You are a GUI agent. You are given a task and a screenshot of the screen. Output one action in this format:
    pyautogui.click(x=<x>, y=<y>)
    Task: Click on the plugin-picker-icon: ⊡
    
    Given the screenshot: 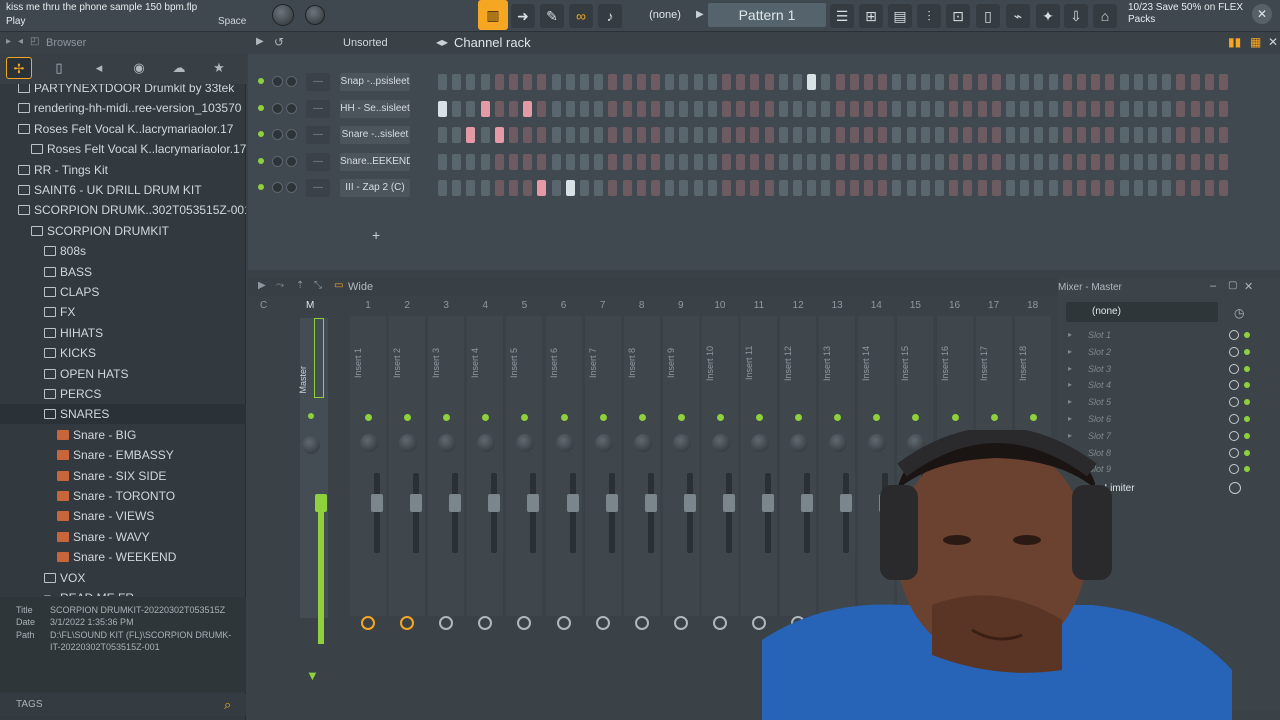 What is the action you would take?
    pyautogui.click(x=958, y=16)
    